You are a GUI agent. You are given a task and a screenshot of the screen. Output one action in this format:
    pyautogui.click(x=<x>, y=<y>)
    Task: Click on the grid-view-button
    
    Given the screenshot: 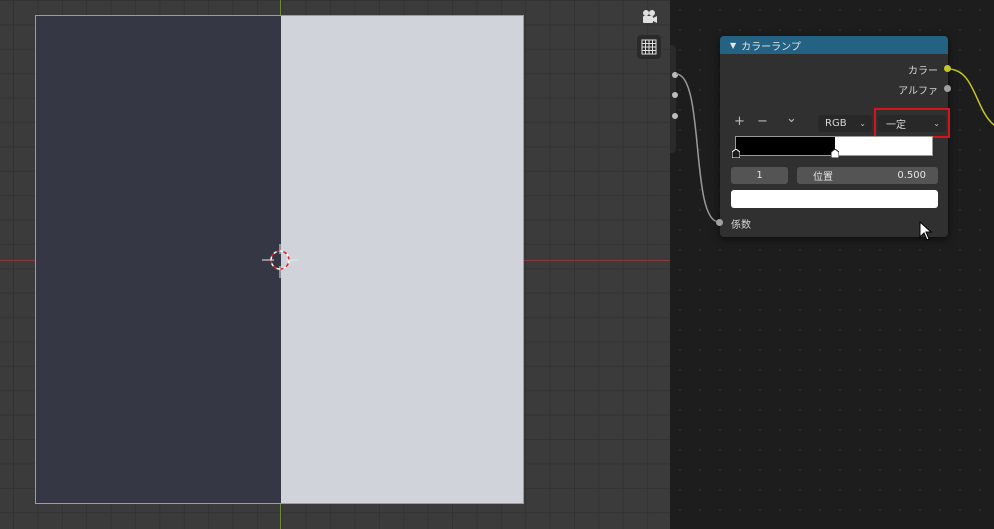 What is the action you would take?
    pyautogui.click(x=649, y=47)
    